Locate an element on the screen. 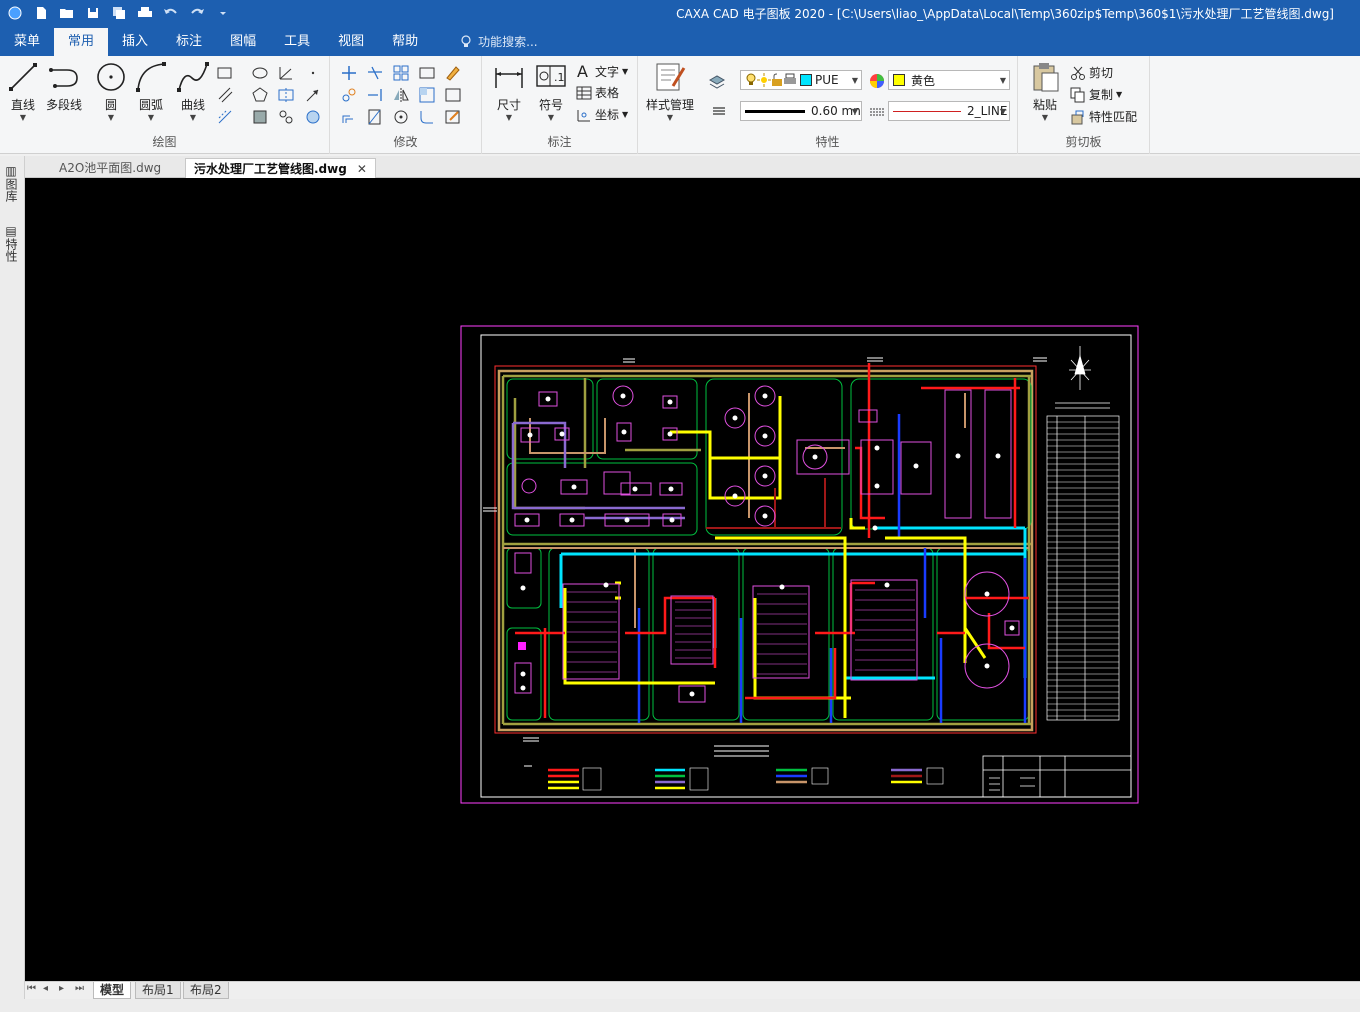 This screenshot has height=1012, width=1360. color-select: 黄色 ▼ is located at coordinates (949, 80).